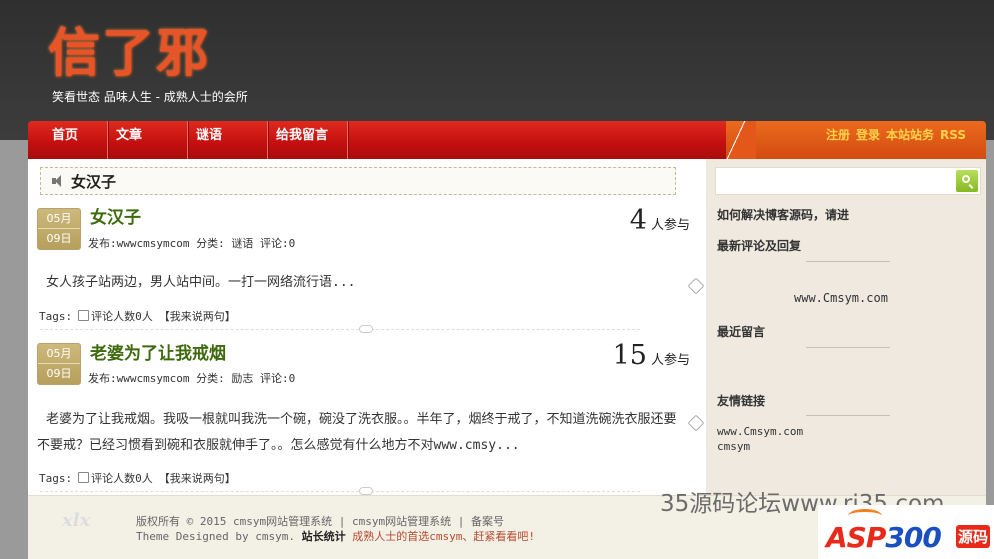  I want to click on participant-count: 15 人参与, so click(651, 355).